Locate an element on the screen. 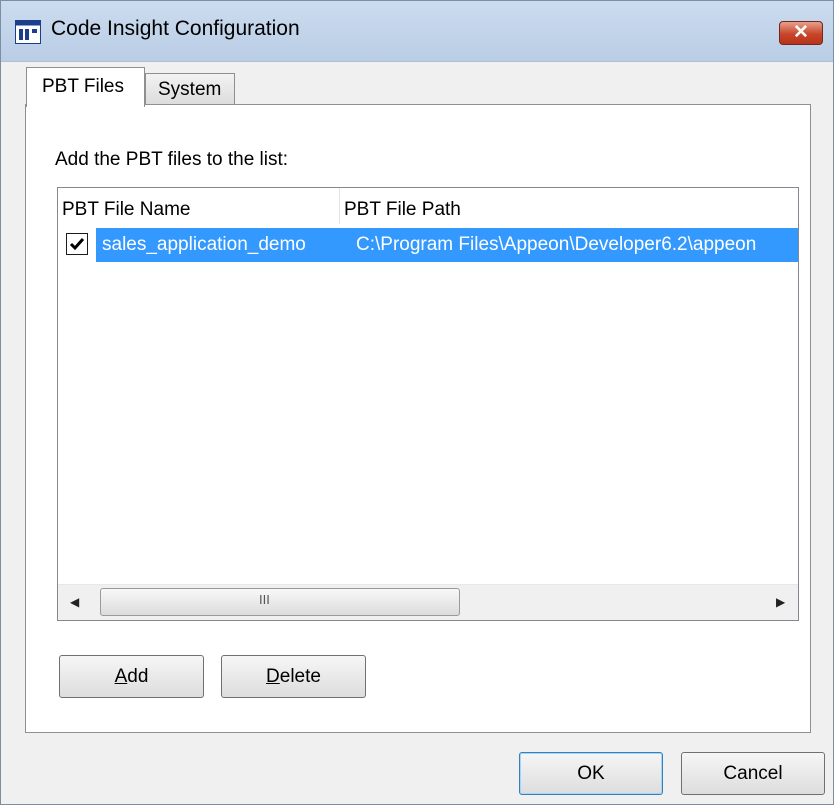  delete-button-label: elete is located at coordinates (300, 676).